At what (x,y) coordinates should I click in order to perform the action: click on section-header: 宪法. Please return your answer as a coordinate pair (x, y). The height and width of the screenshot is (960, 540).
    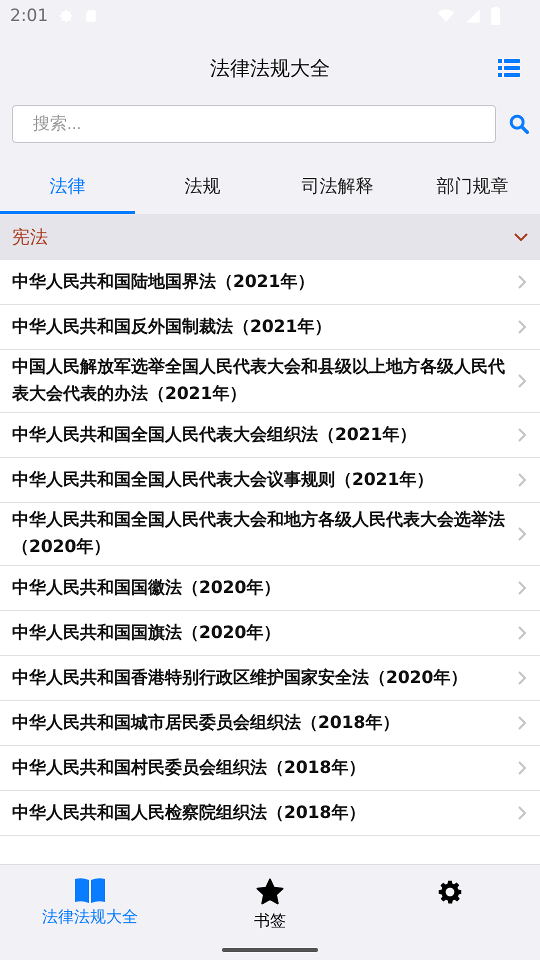
    Looking at the image, I should click on (270, 237).